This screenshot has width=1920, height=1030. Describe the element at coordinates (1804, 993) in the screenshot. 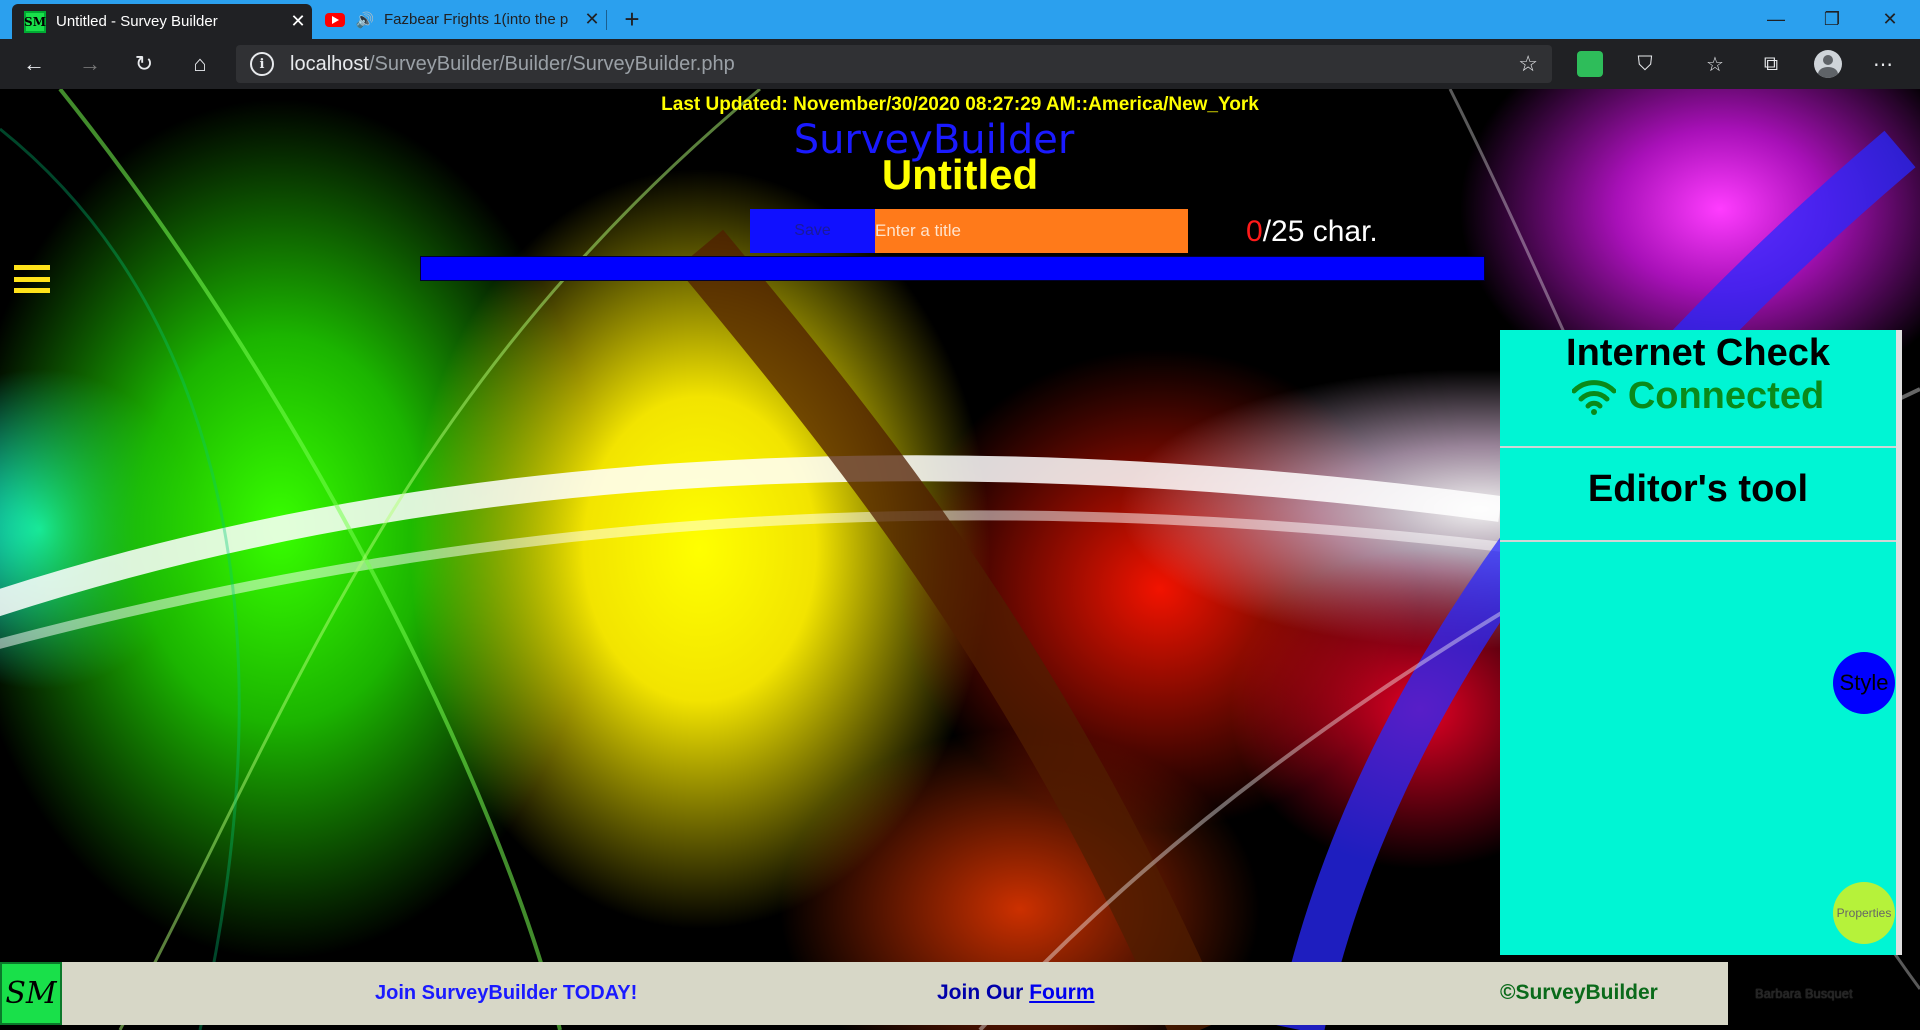

I see `image-credit: Barbara Busquet` at that location.